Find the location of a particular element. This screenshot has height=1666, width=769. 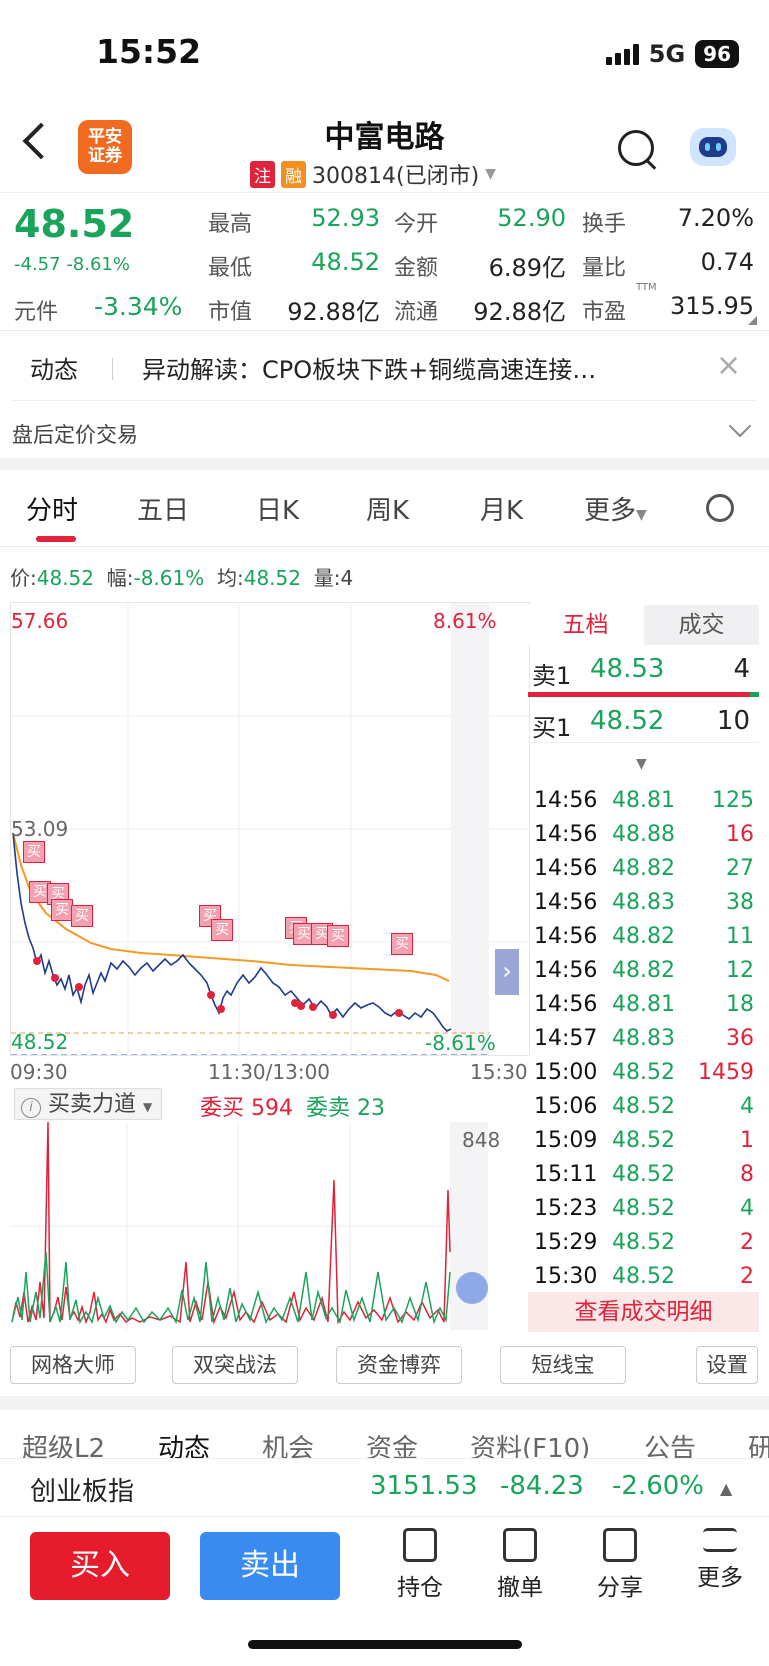

tool-grid-master: 网格大师 is located at coordinates (73, 1365).